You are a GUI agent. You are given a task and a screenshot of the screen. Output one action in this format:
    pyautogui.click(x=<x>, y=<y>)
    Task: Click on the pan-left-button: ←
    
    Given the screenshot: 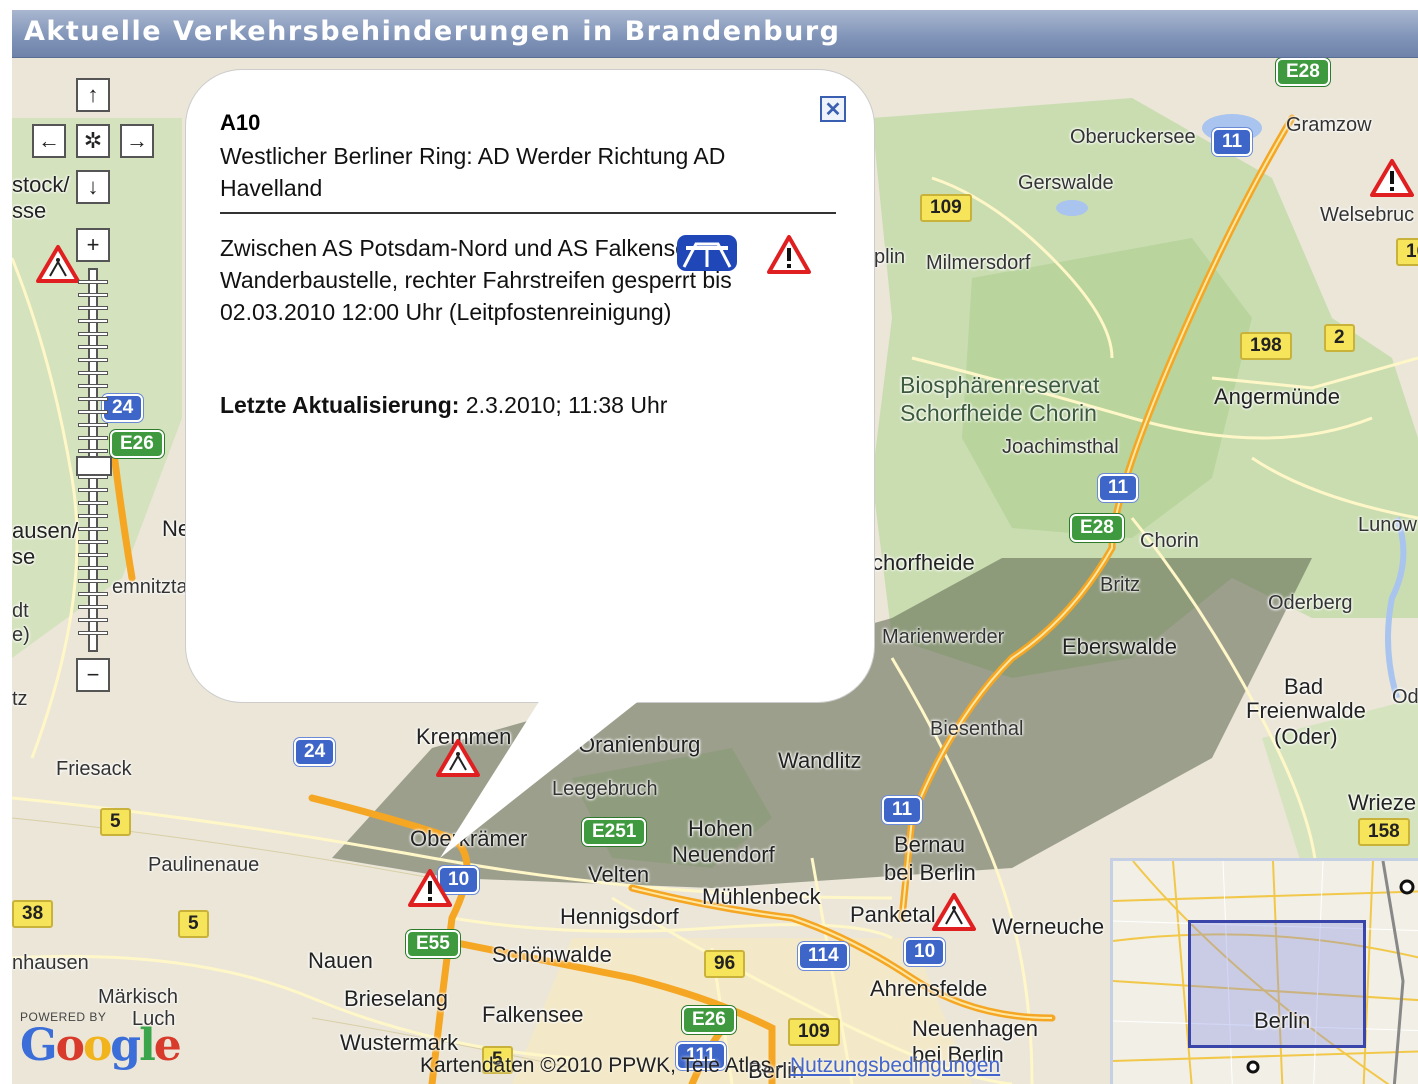 What is the action you would take?
    pyautogui.click(x=49, y=141)
    